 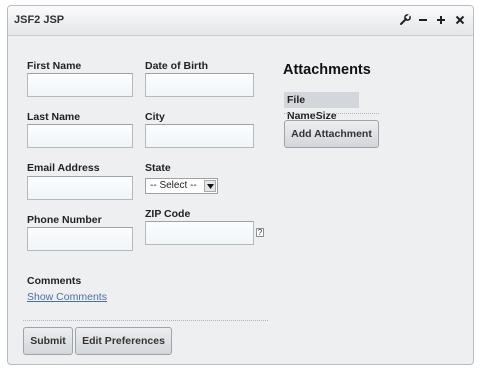 I want to click on state-select: -- Select --, so click(x=181, y=186).